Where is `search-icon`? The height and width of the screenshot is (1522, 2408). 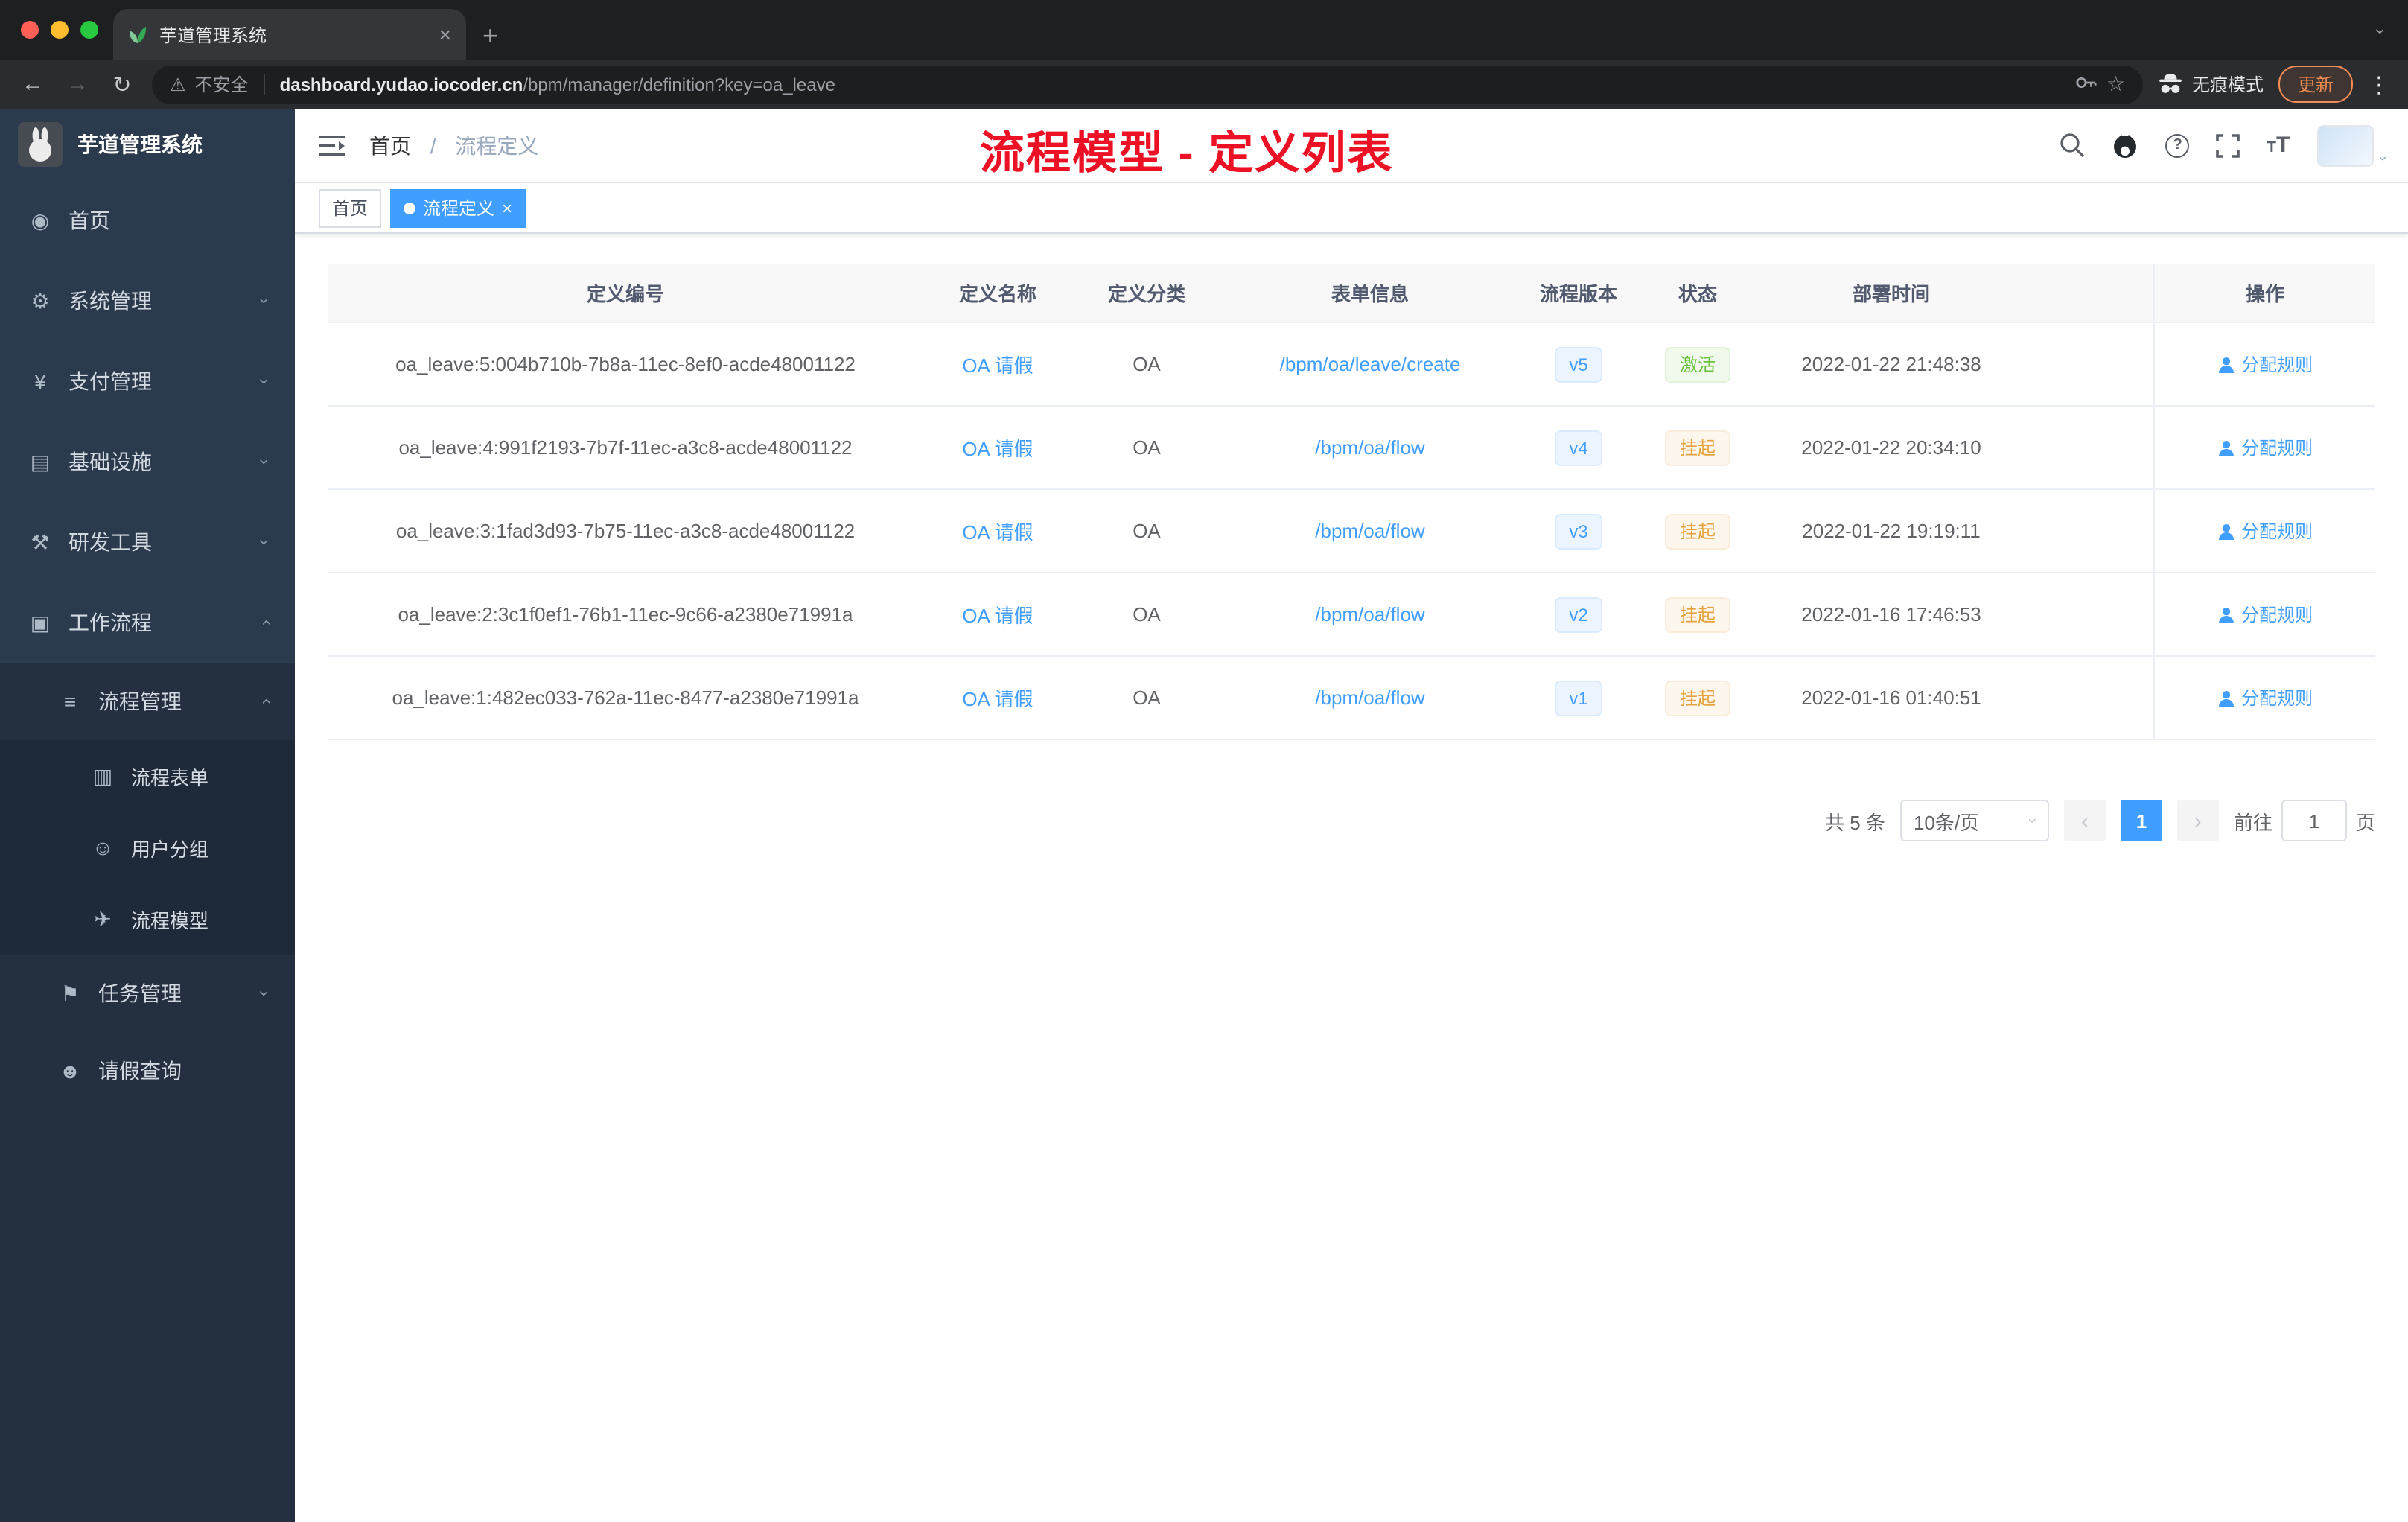
search-icon is located at coordinates (2073, 145).